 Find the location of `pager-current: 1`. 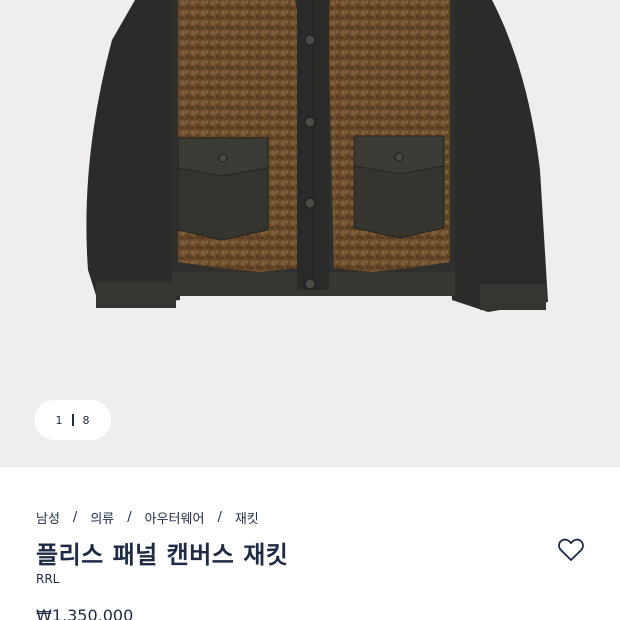

pager-current: 1 is located at coordinates (59, 420).